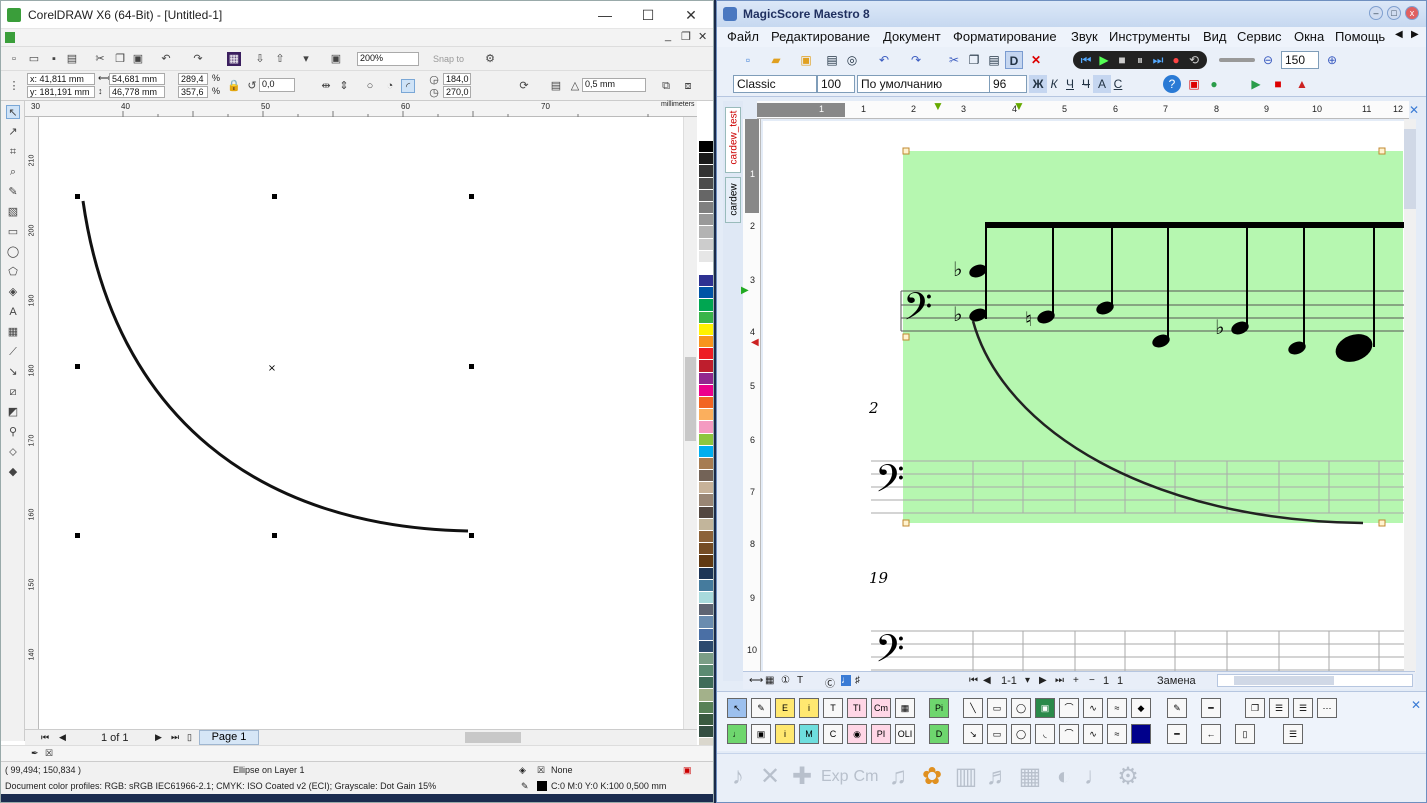  Describe the element at coordinates (997, 708) in the screenshot. I see `rect-tool-icon: ▭` at that location.